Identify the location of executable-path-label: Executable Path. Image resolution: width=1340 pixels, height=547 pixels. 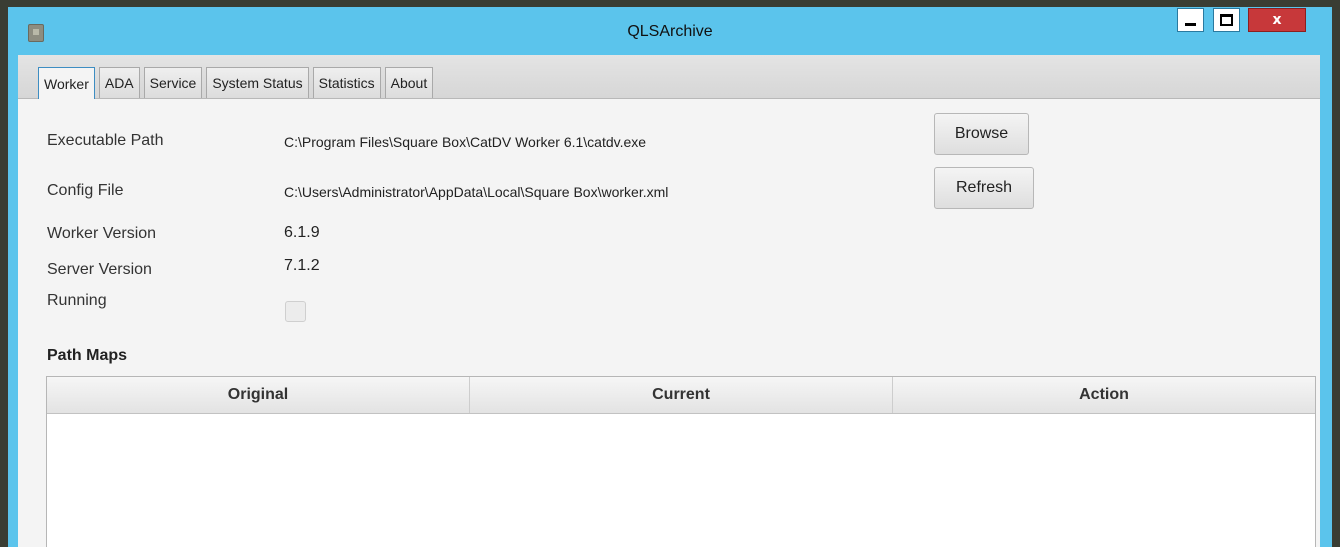
(105, 140).